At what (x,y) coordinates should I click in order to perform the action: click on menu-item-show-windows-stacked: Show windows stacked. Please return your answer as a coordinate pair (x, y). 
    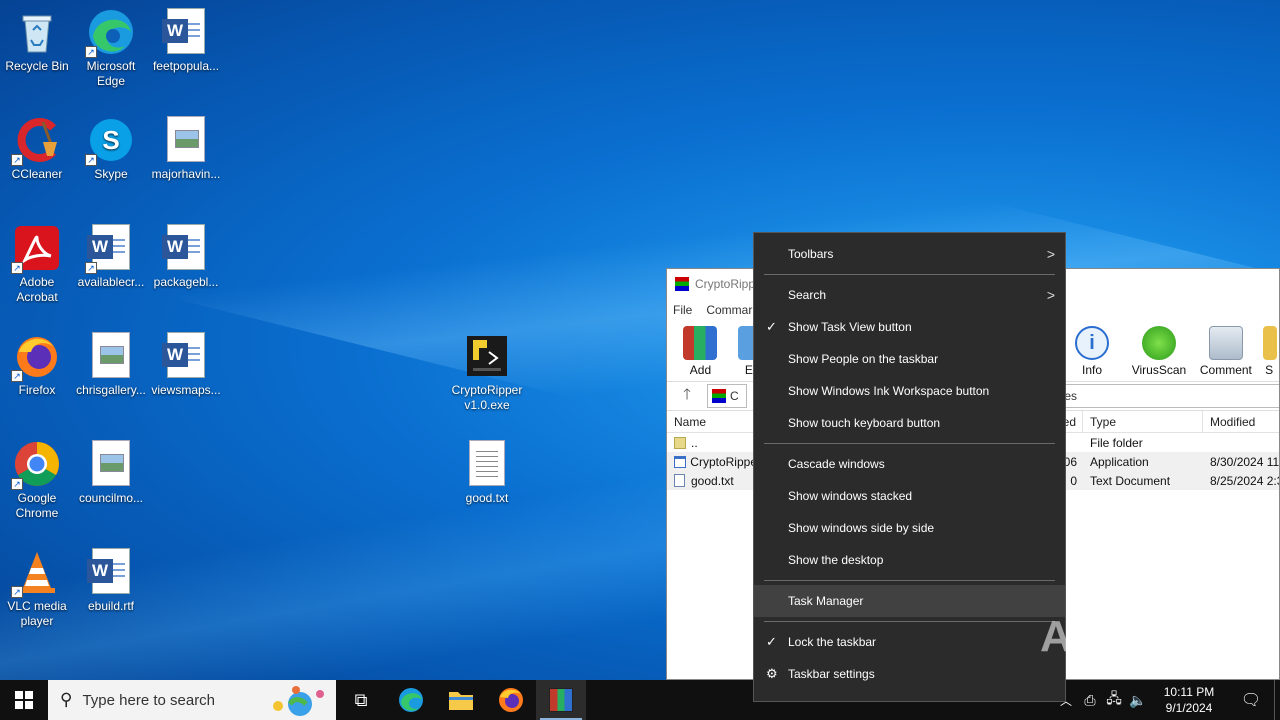
    Looking at the image, I should click on (909, 496).